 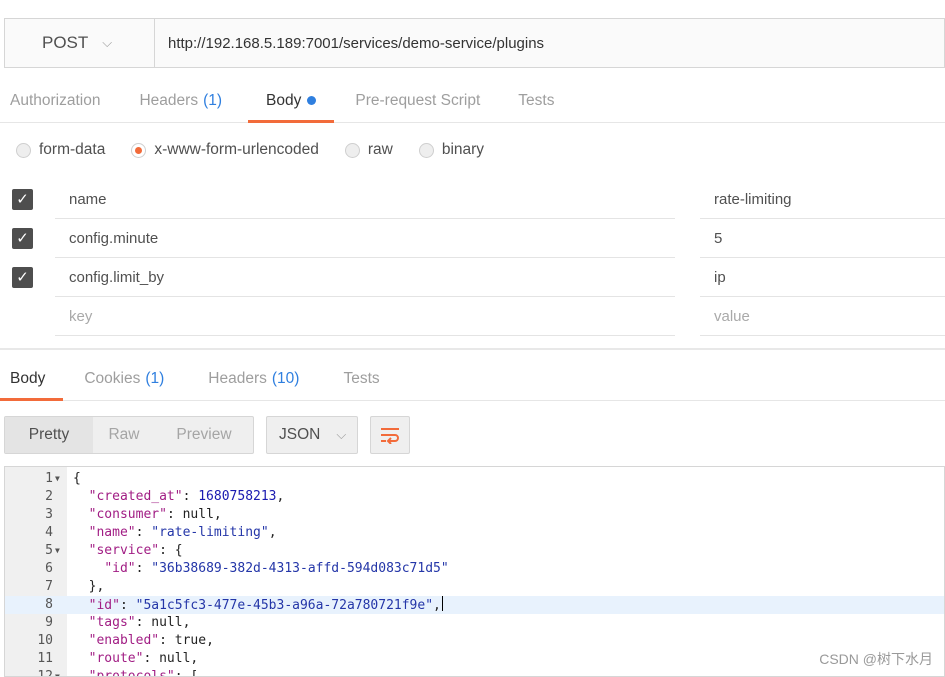 What do you see at coordinates (284, 100) in the screenshot?
I see `tab-label: Body` at bounding box center [284, 100].